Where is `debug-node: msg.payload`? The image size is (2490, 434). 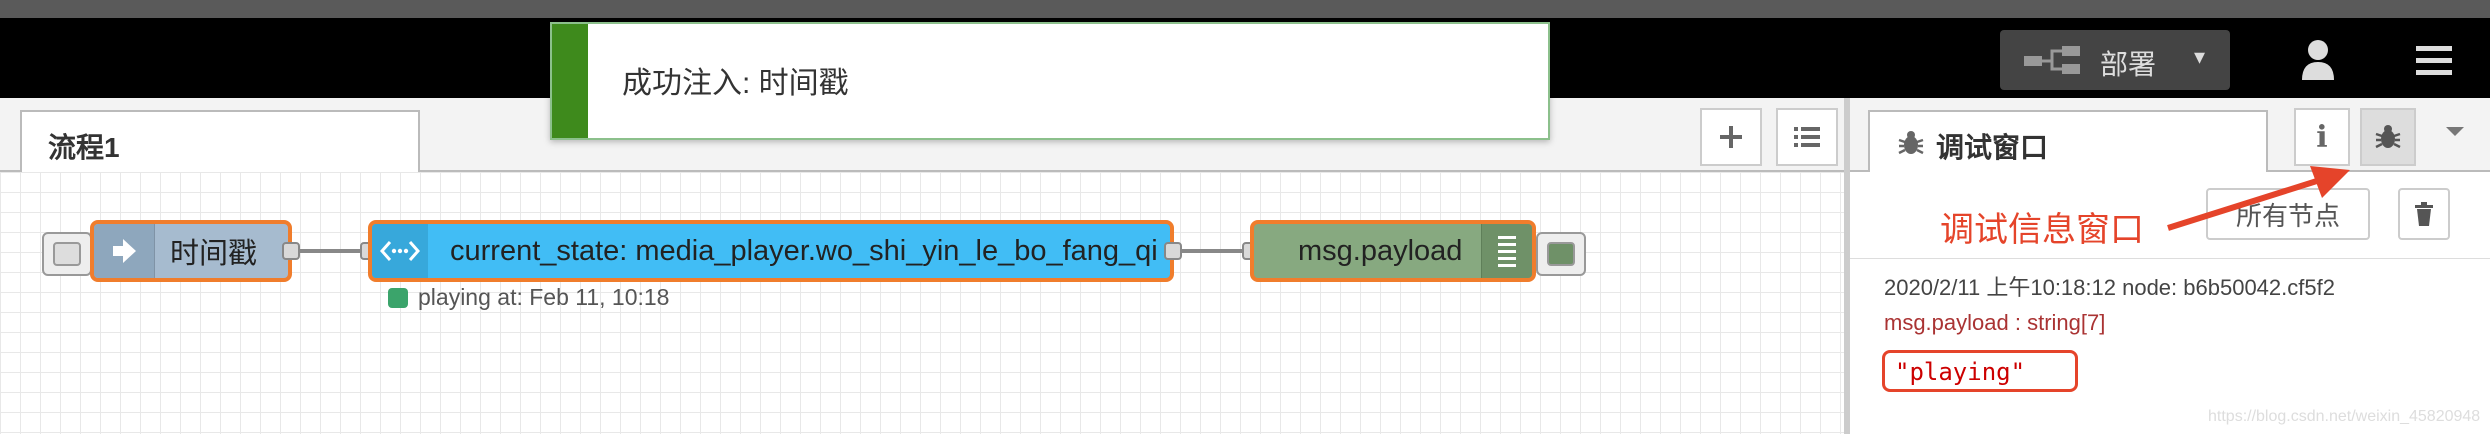 debug-node: msg.payload is located at coordinates (1393, 251).